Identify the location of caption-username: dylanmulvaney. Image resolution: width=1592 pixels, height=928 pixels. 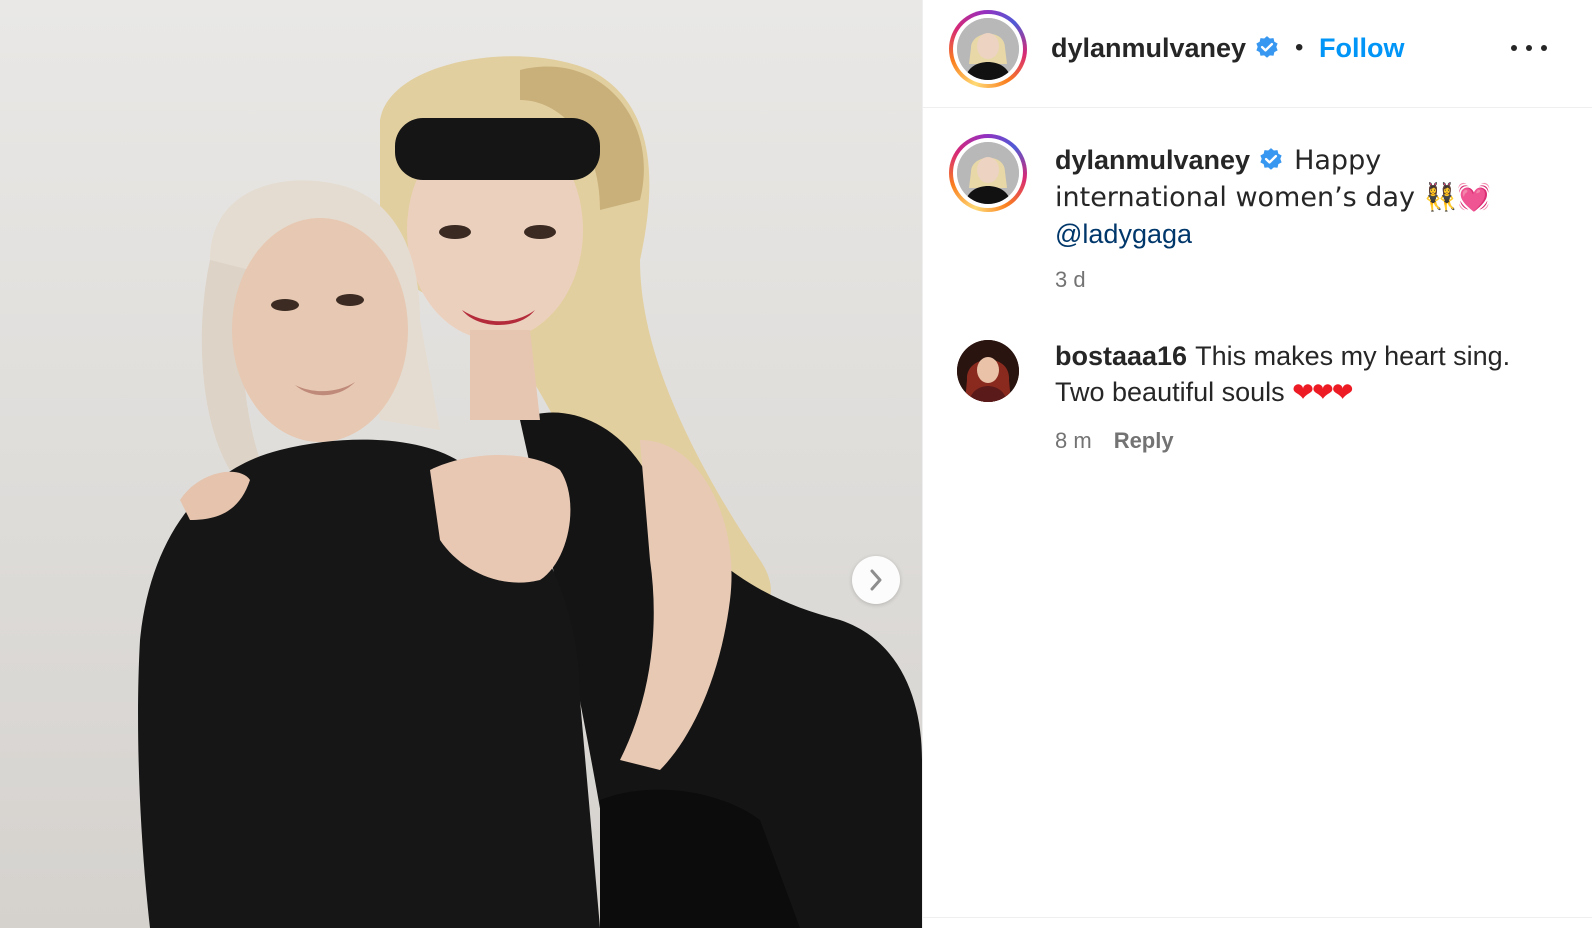
(1152, 160).